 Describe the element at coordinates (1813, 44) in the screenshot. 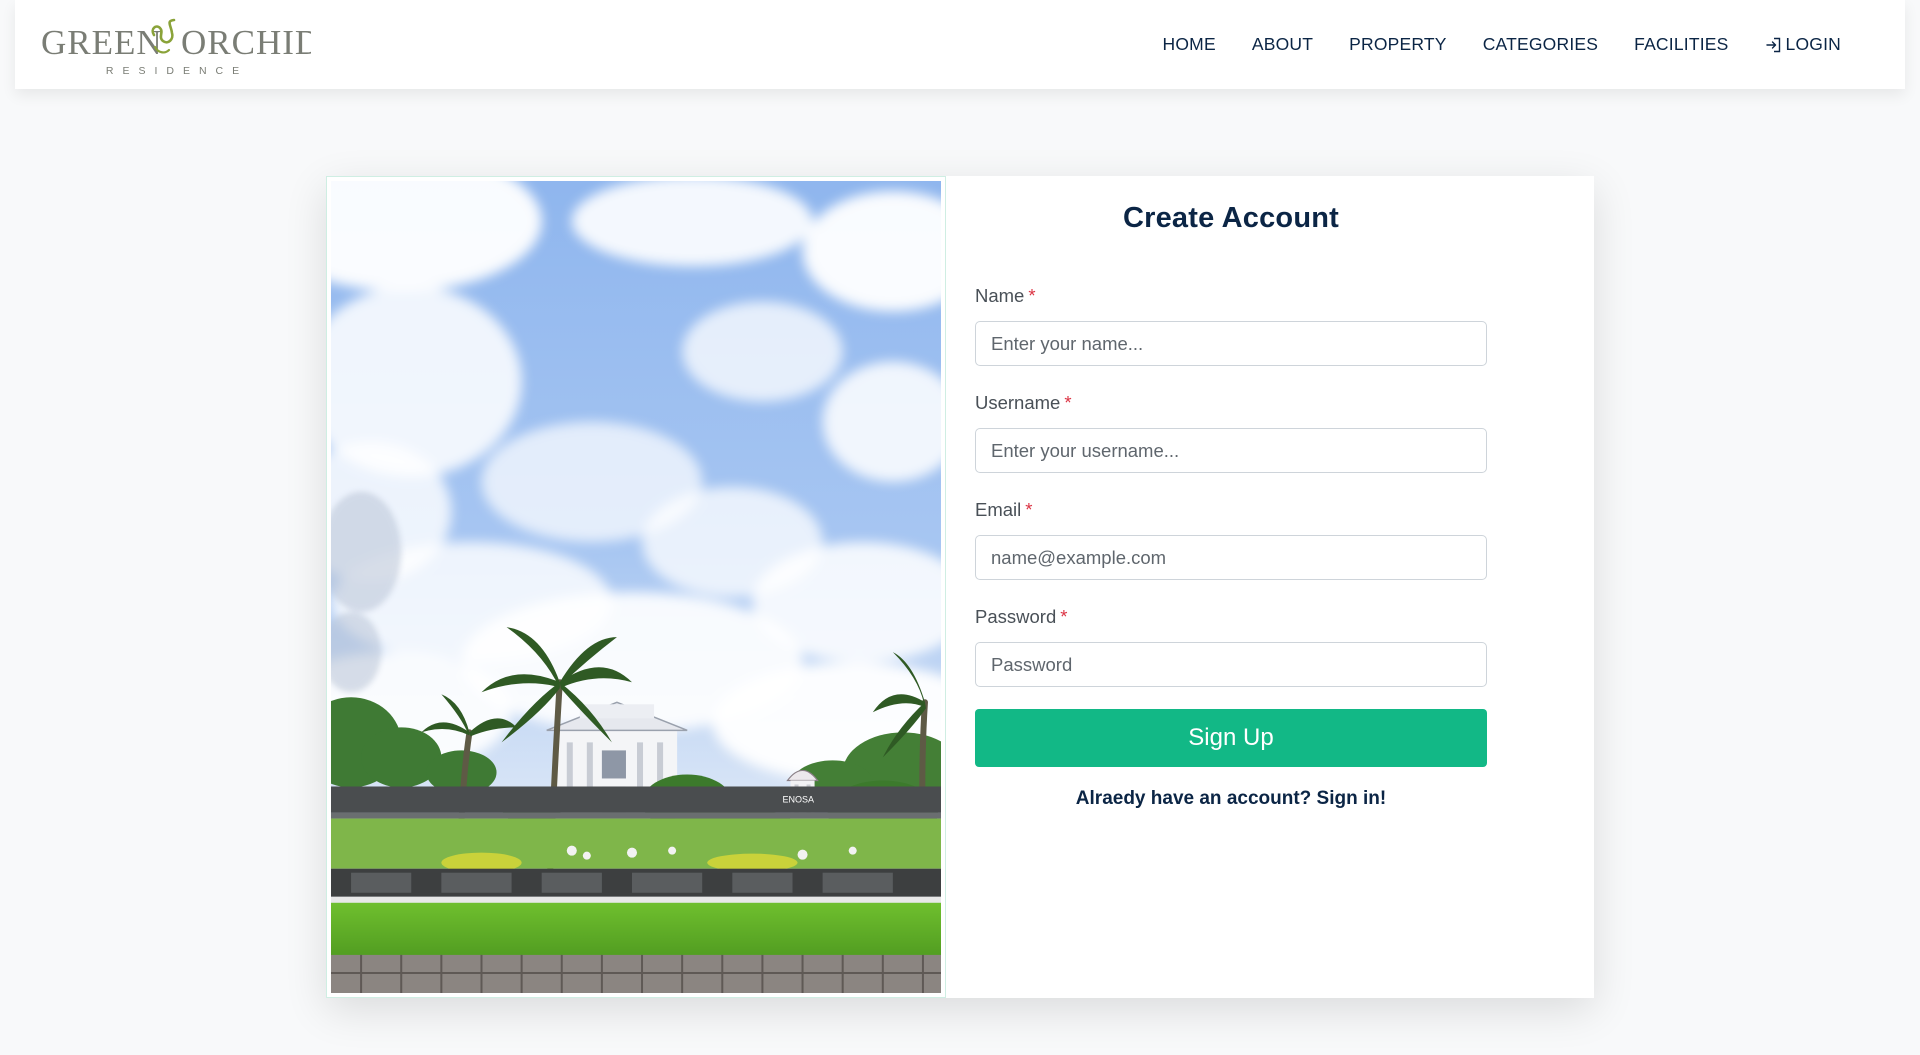

I see `login-label: LOGIN` at that location.